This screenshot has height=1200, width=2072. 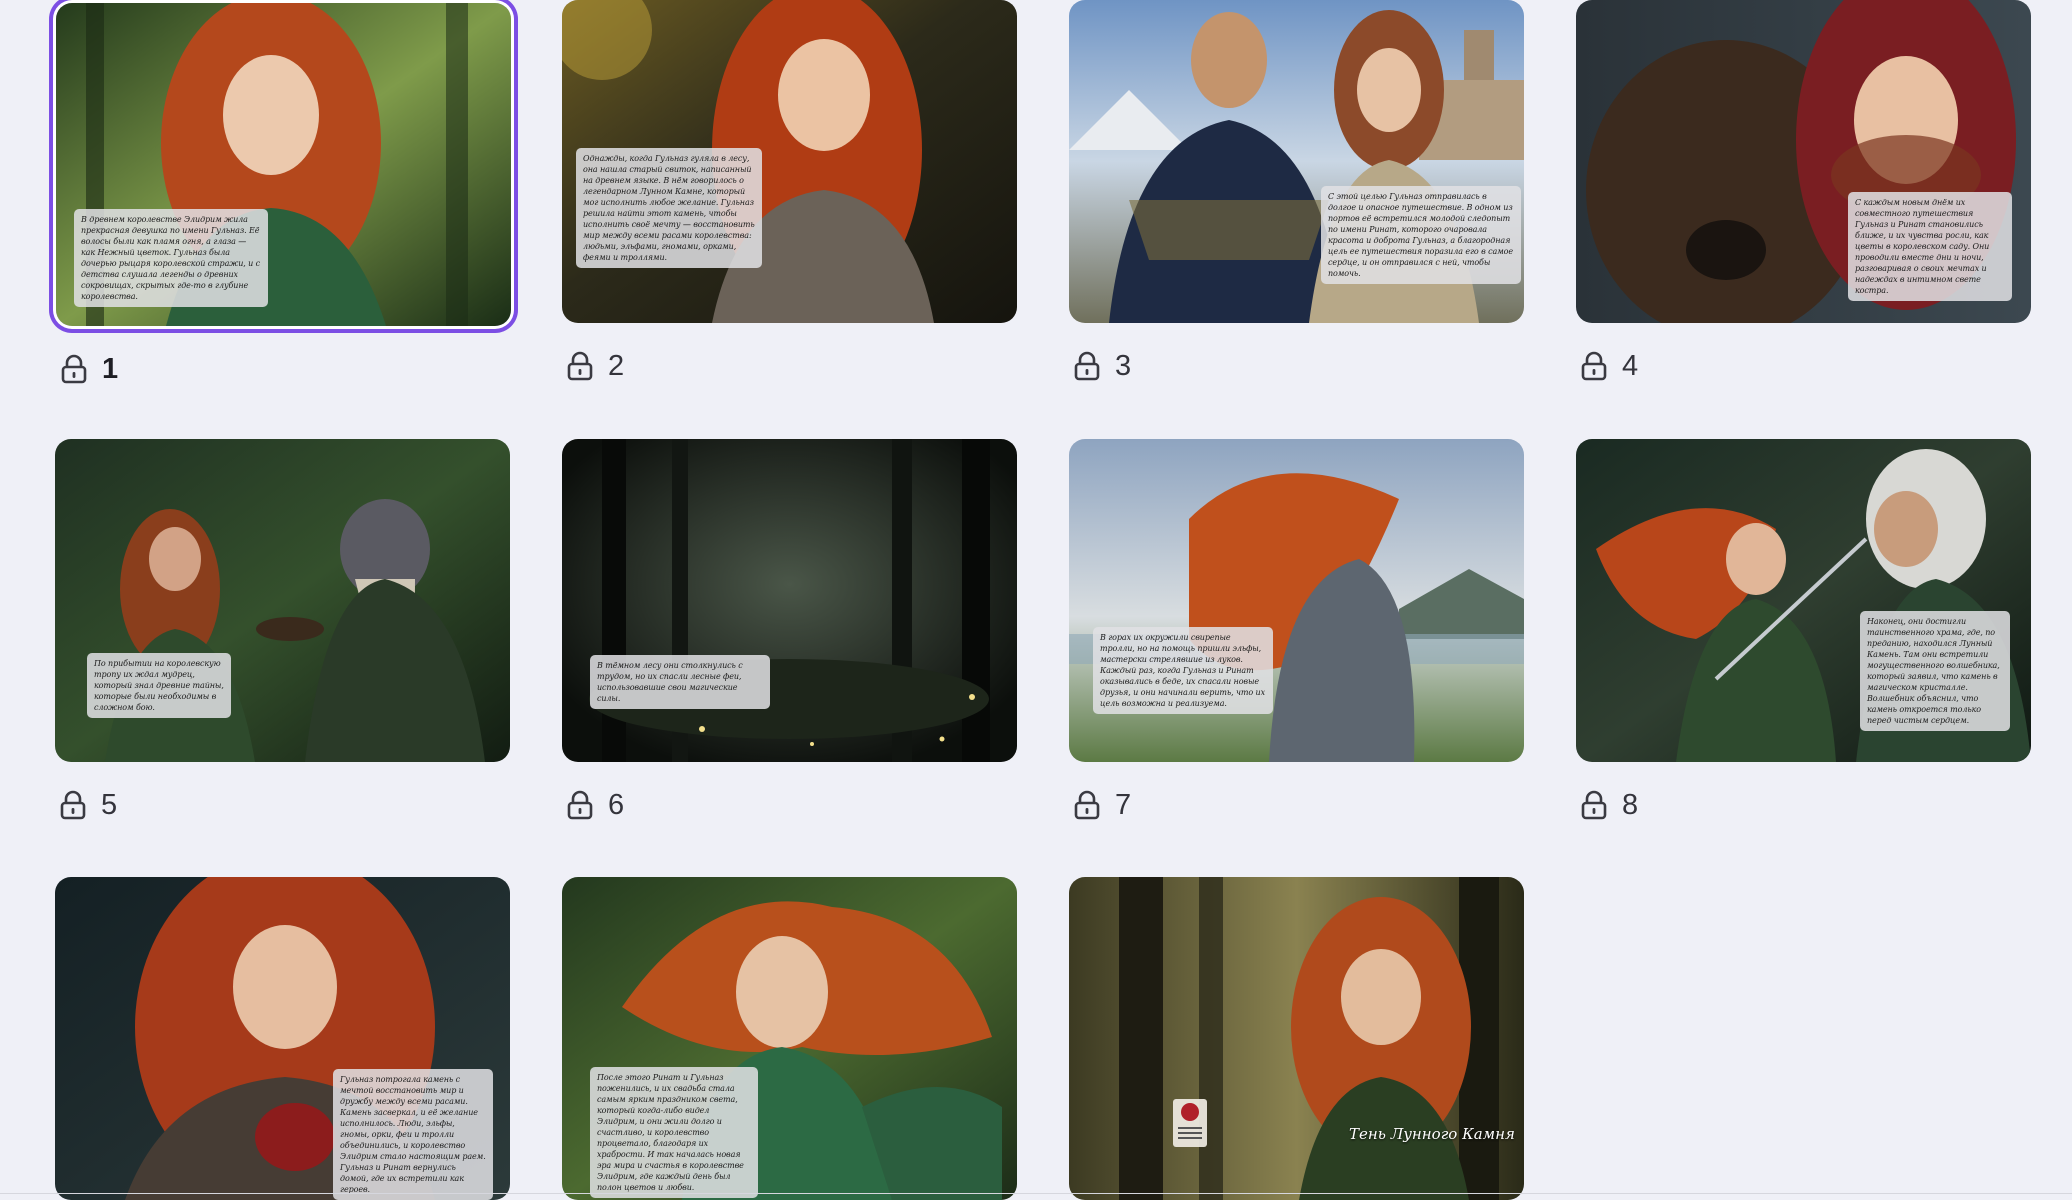 I want to click on bottom-divider, so click(x=1036, y=1193).